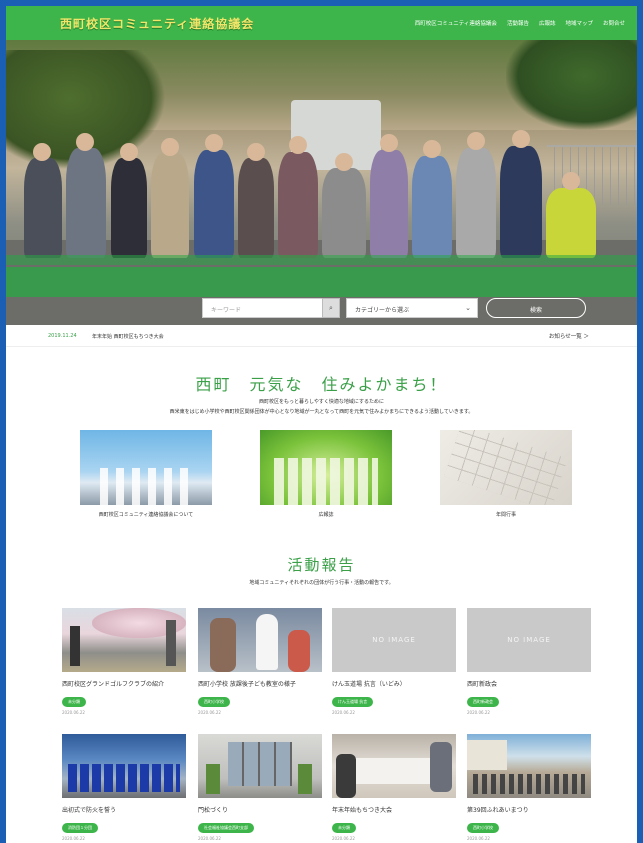 The height and width of the screenshot is (843, 643). Describe the element at coordinates (353, 702) in the screenshot. I see `activity-card-badge: けん玉道場 抗言` at that location.